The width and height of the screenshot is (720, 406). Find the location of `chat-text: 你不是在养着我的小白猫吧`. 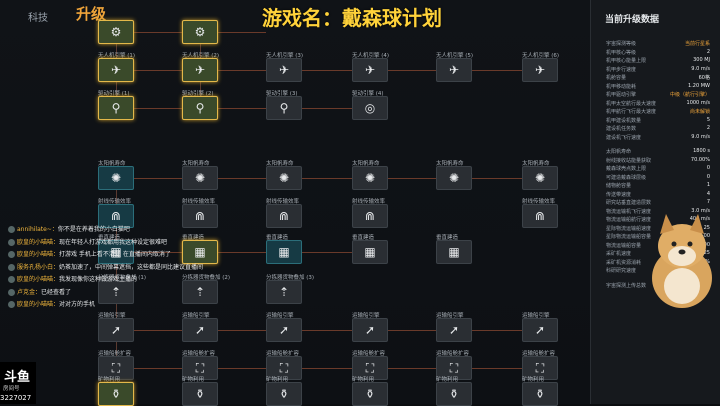

chat-text: 你不是在养着我的小白猫吧 is located at coordinates (93, 229).